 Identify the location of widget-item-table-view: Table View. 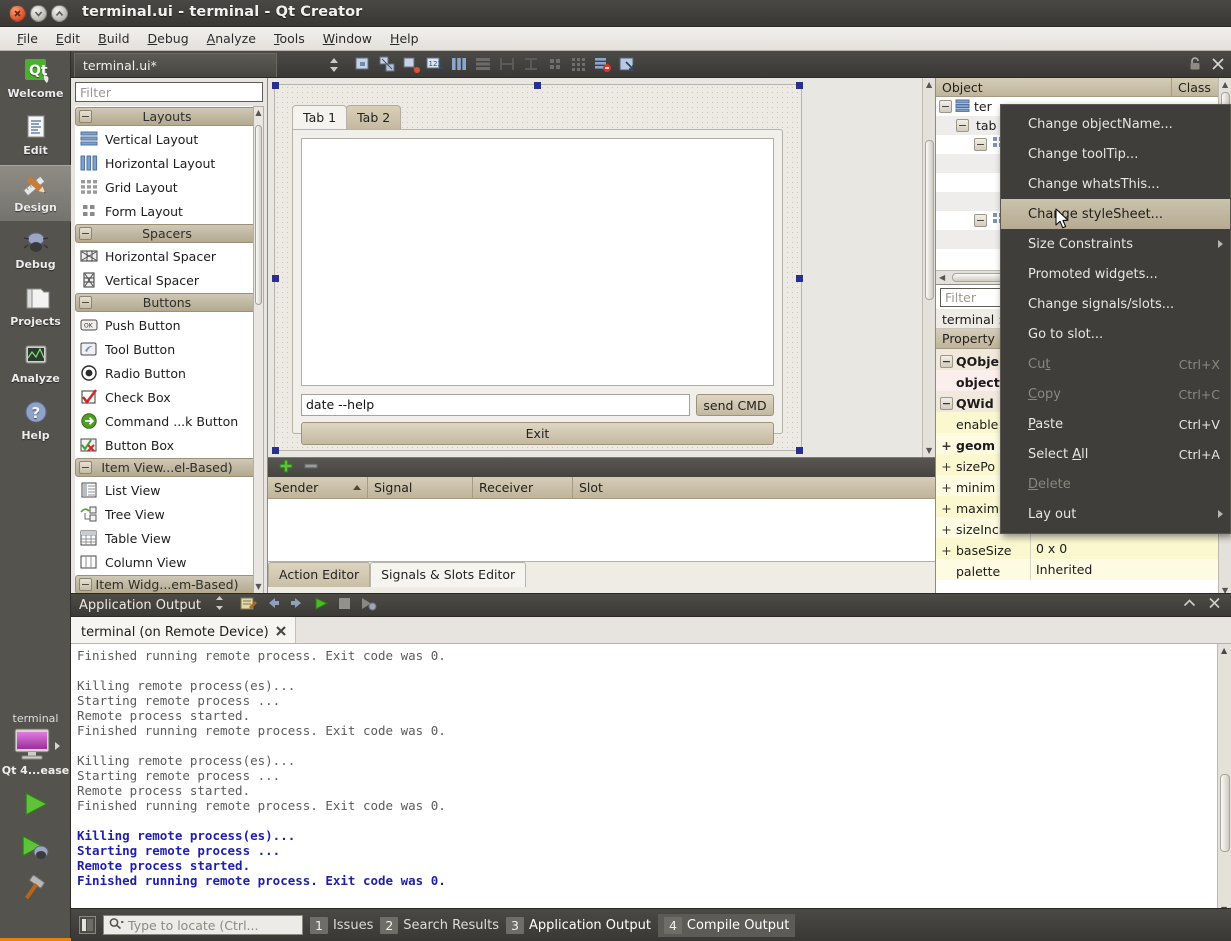
(166, 538).